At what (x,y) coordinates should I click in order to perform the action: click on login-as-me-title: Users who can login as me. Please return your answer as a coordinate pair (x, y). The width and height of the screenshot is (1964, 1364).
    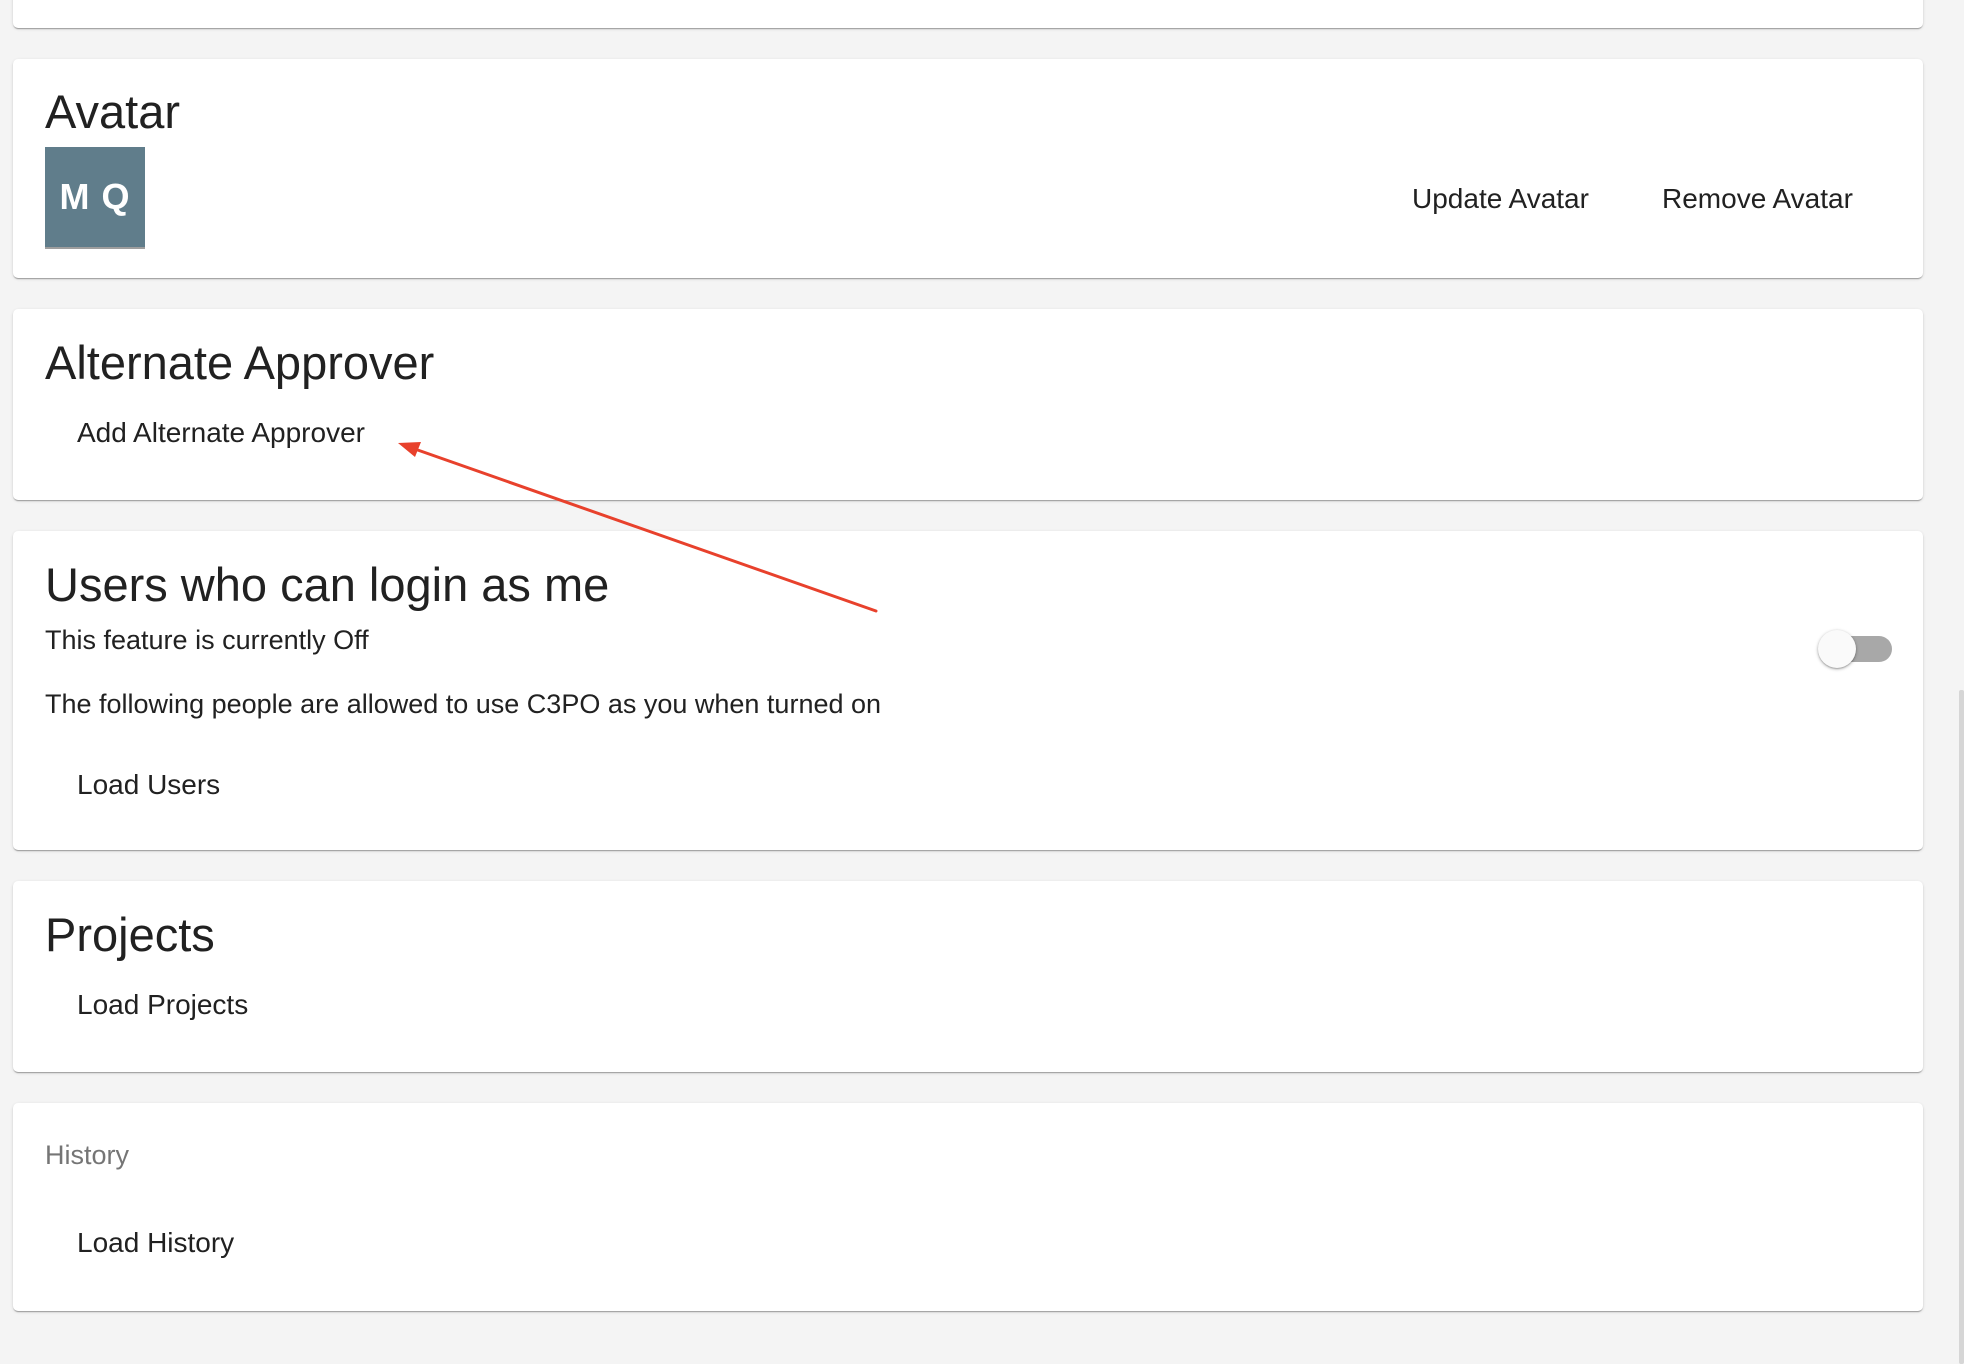
    Looking at the image, I should click on (327, 584).